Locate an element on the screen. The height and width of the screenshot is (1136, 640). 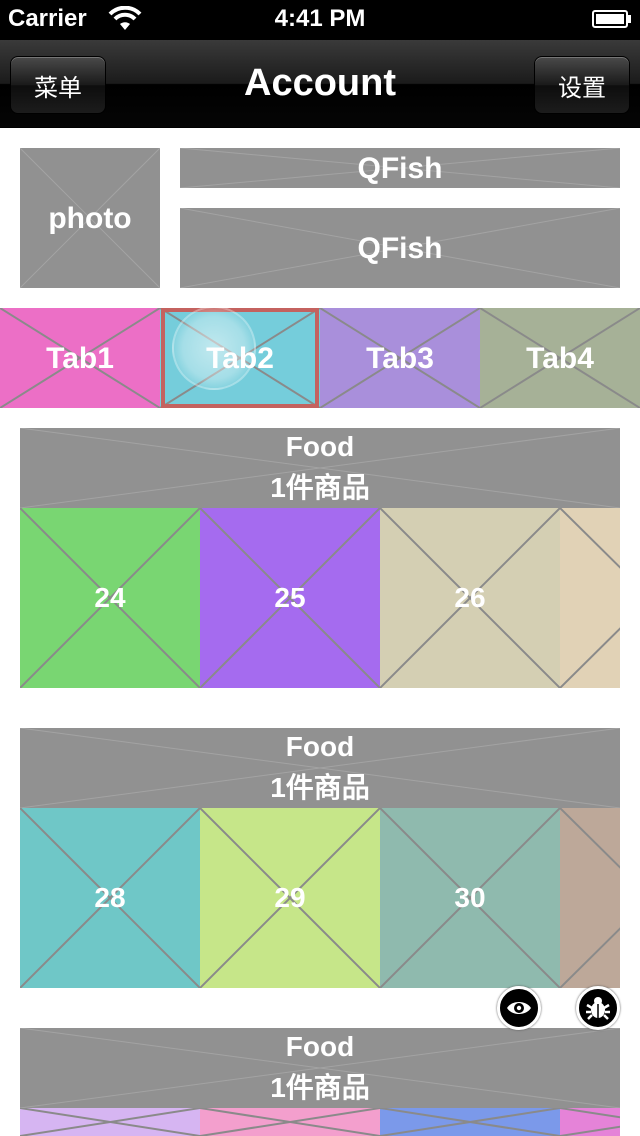
product-tile-label: 24 is located at coordinates (110, 597).